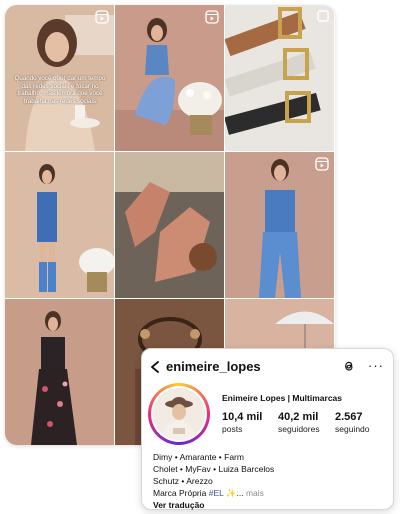  Describe the element at coordinates (213, 366) in the screenshot. I see `profile-username: enimeire_lopes` at that location.